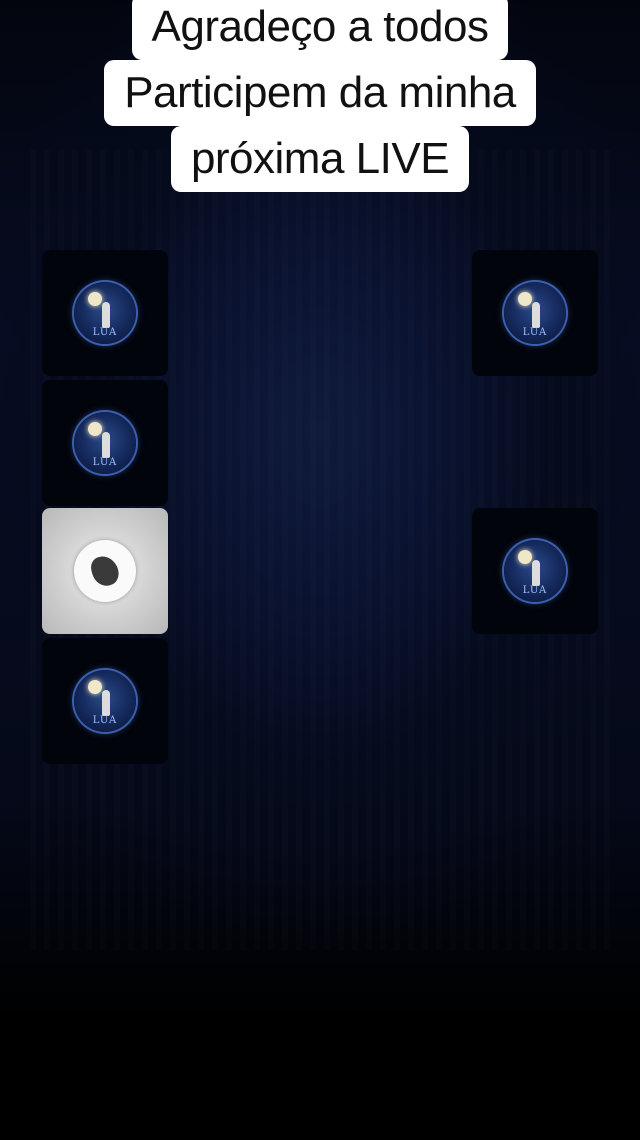  I want to click on guest-tile-left-1: LUA, so click(105, 313).